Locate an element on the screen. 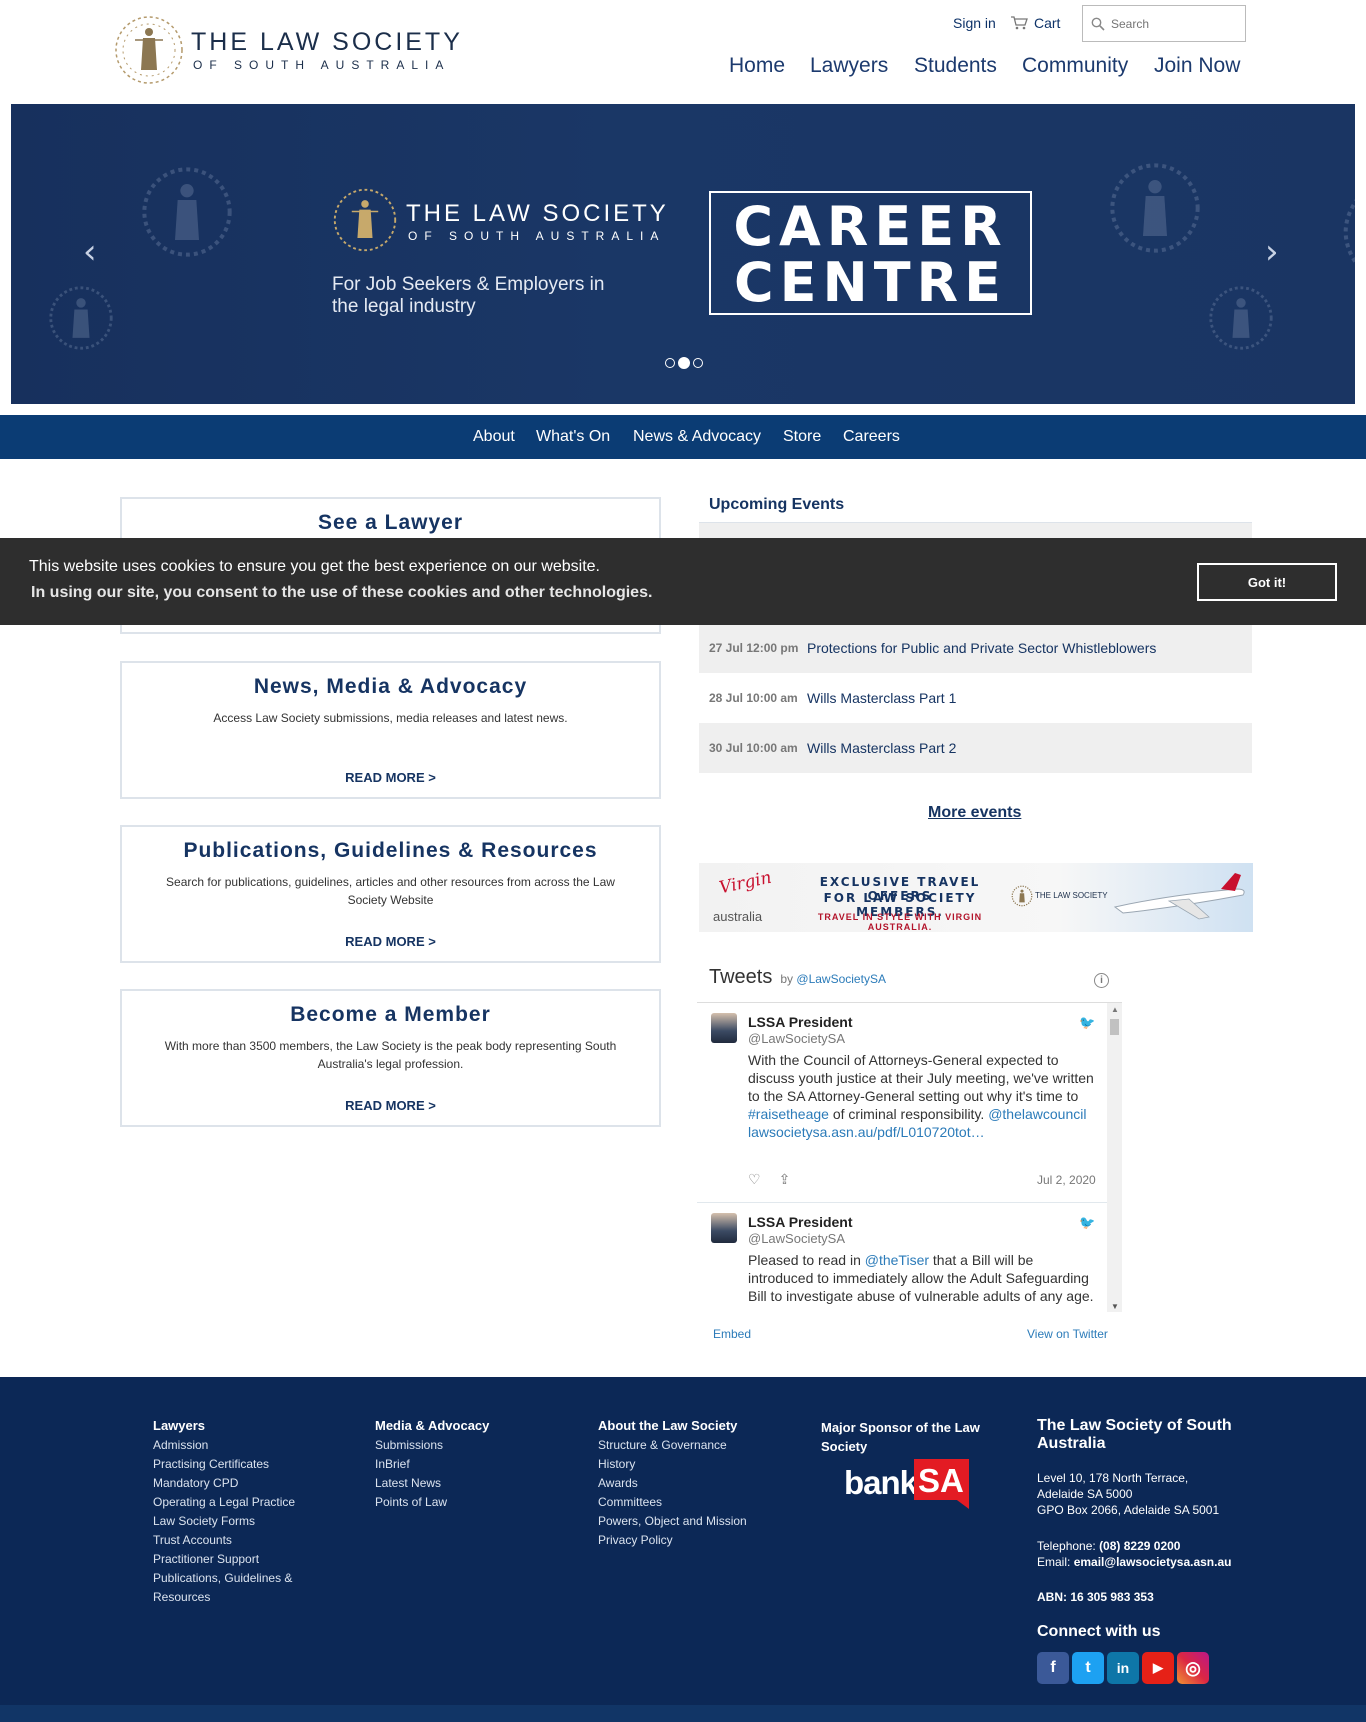 This screenshot has height=1722, width=1366. more-events-link: More events is located at coordinates (974, 813).